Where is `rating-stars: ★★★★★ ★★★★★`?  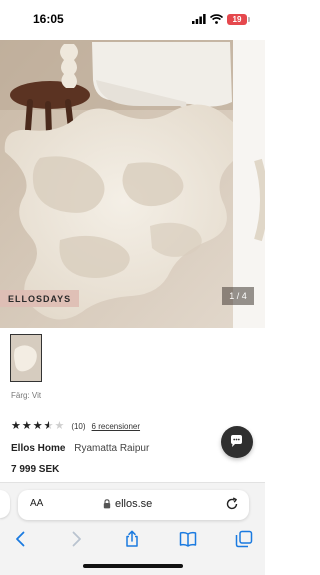 rating-stars: ★★★★★ ★★★★★ is located at coordinates (38, 426).